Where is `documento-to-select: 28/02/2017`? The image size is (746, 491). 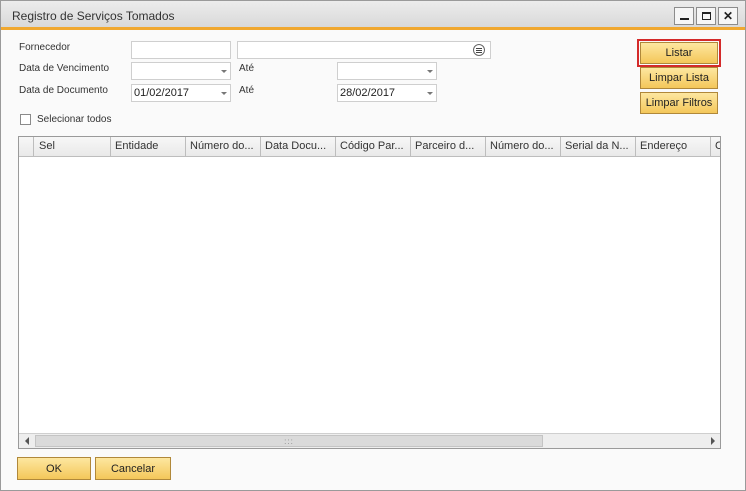 documento-to-select: 28/02/2017 is located at coordinates (387, 93).